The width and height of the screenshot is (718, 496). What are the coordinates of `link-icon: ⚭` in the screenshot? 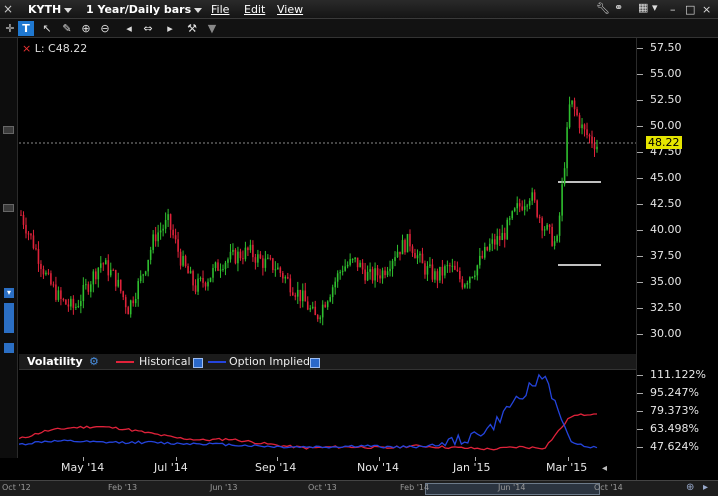 It's located at (618, 7).